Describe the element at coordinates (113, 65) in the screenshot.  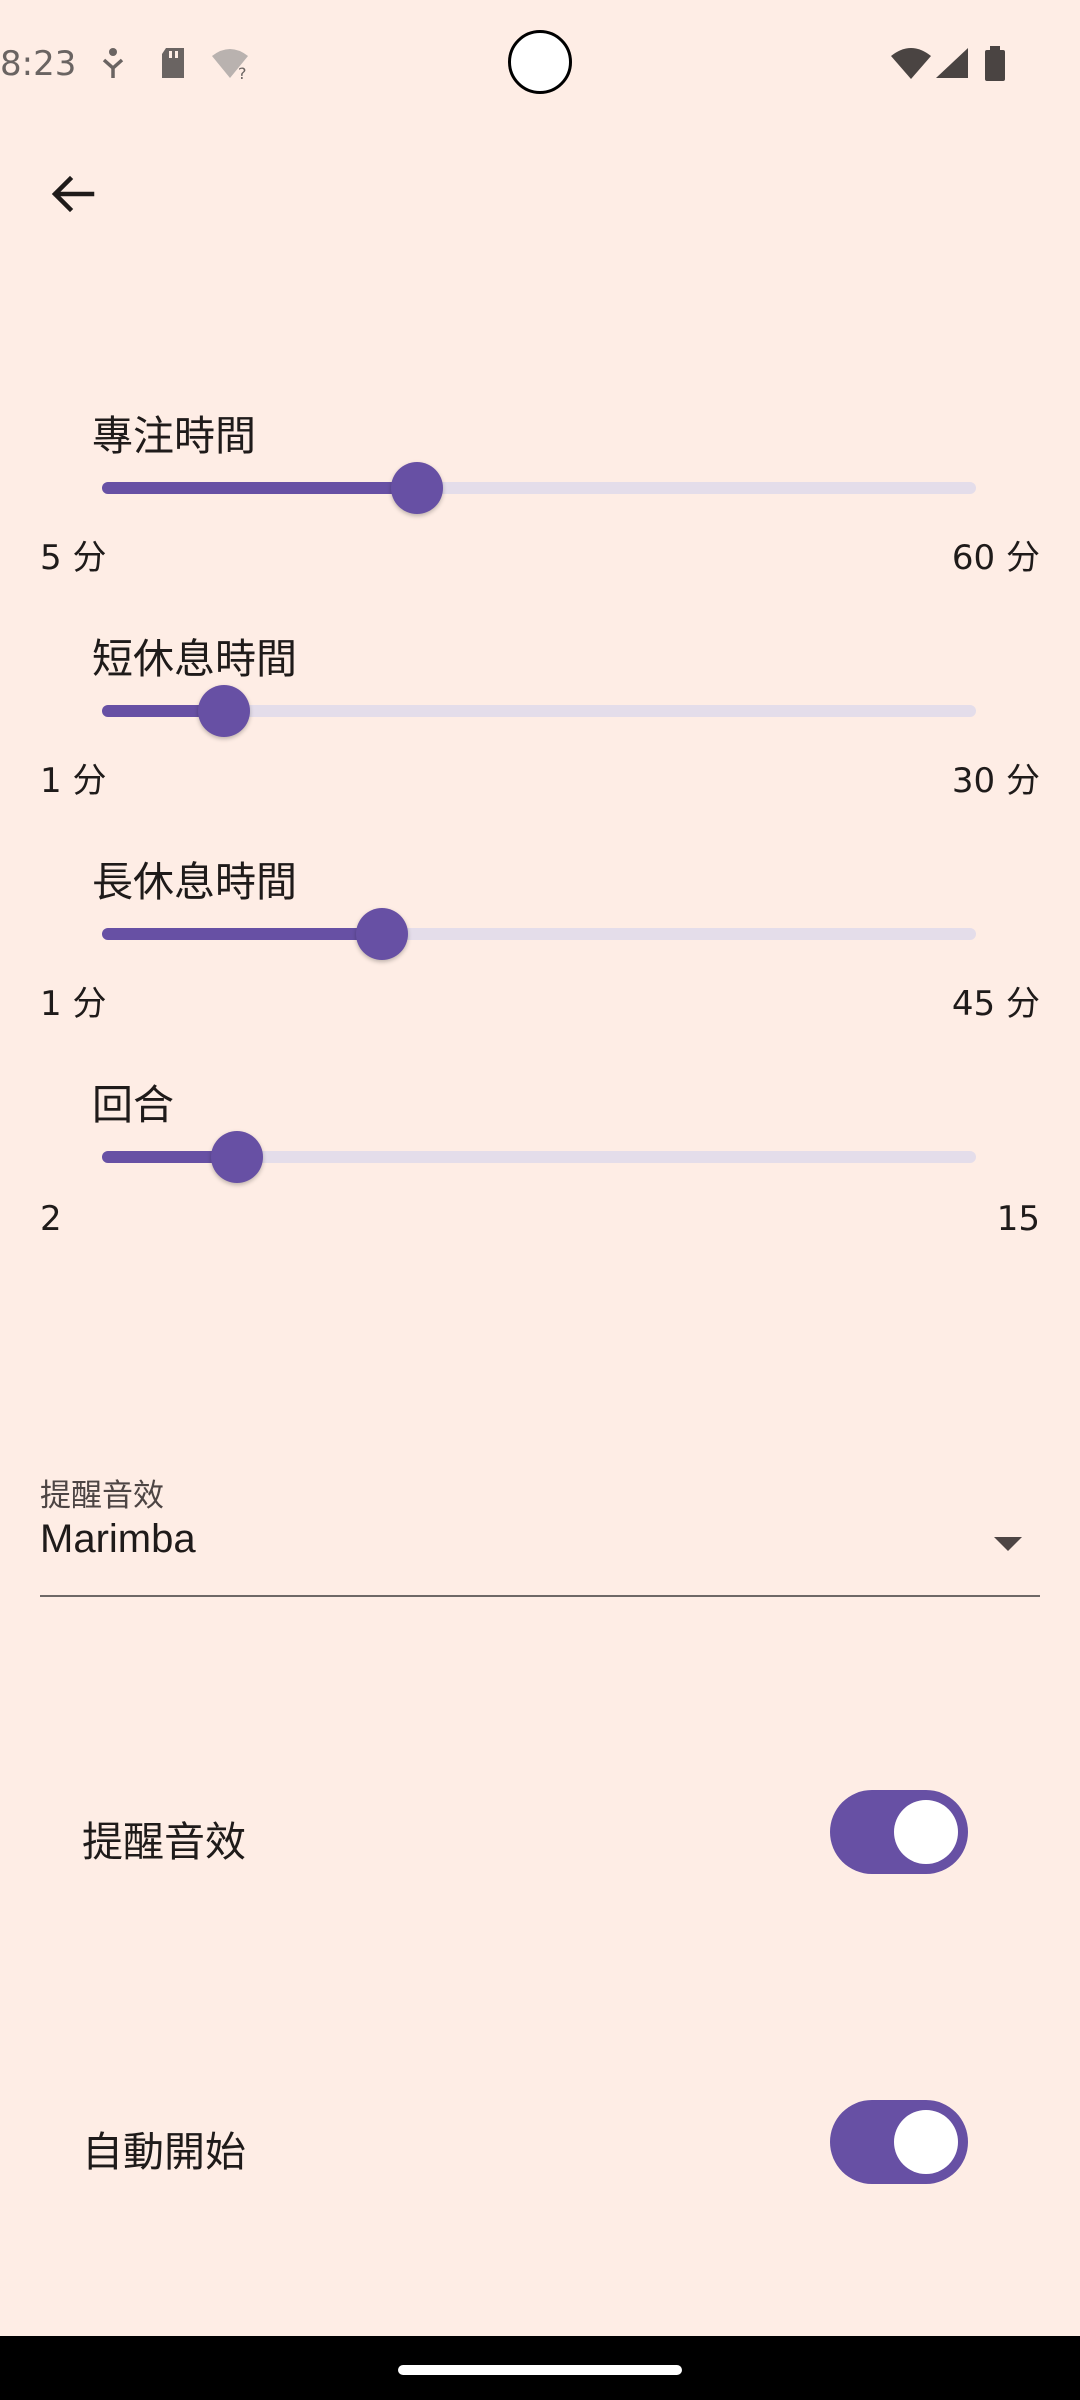
I see `accessibility-icon` at that location.